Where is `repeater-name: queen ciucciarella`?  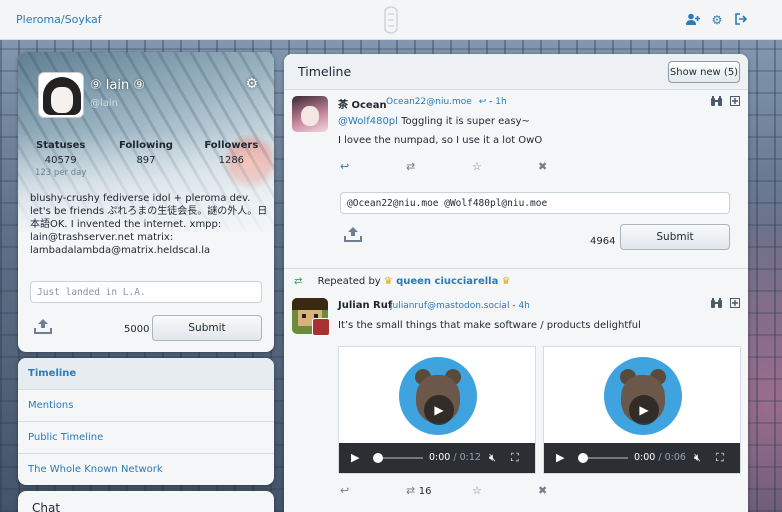 repeater-name: queen ciucciarella is located at coordinates (447, 281).